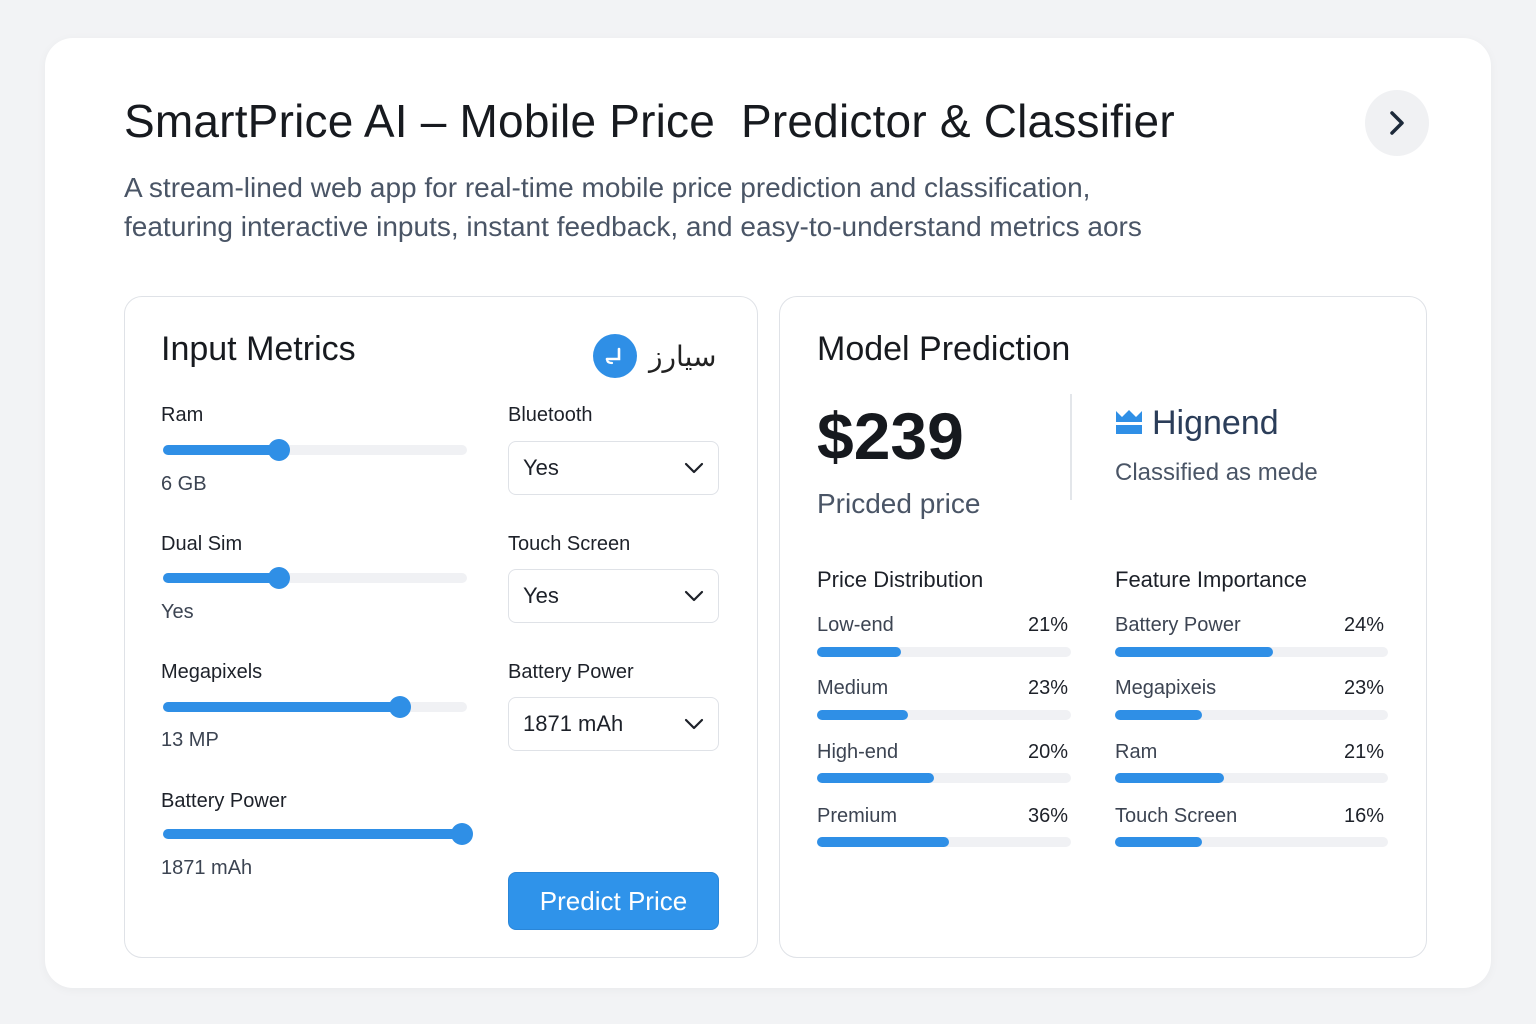 This screenshot has height=1024, width=1536. I want to click on megapixels-slider, so click(315, 707).